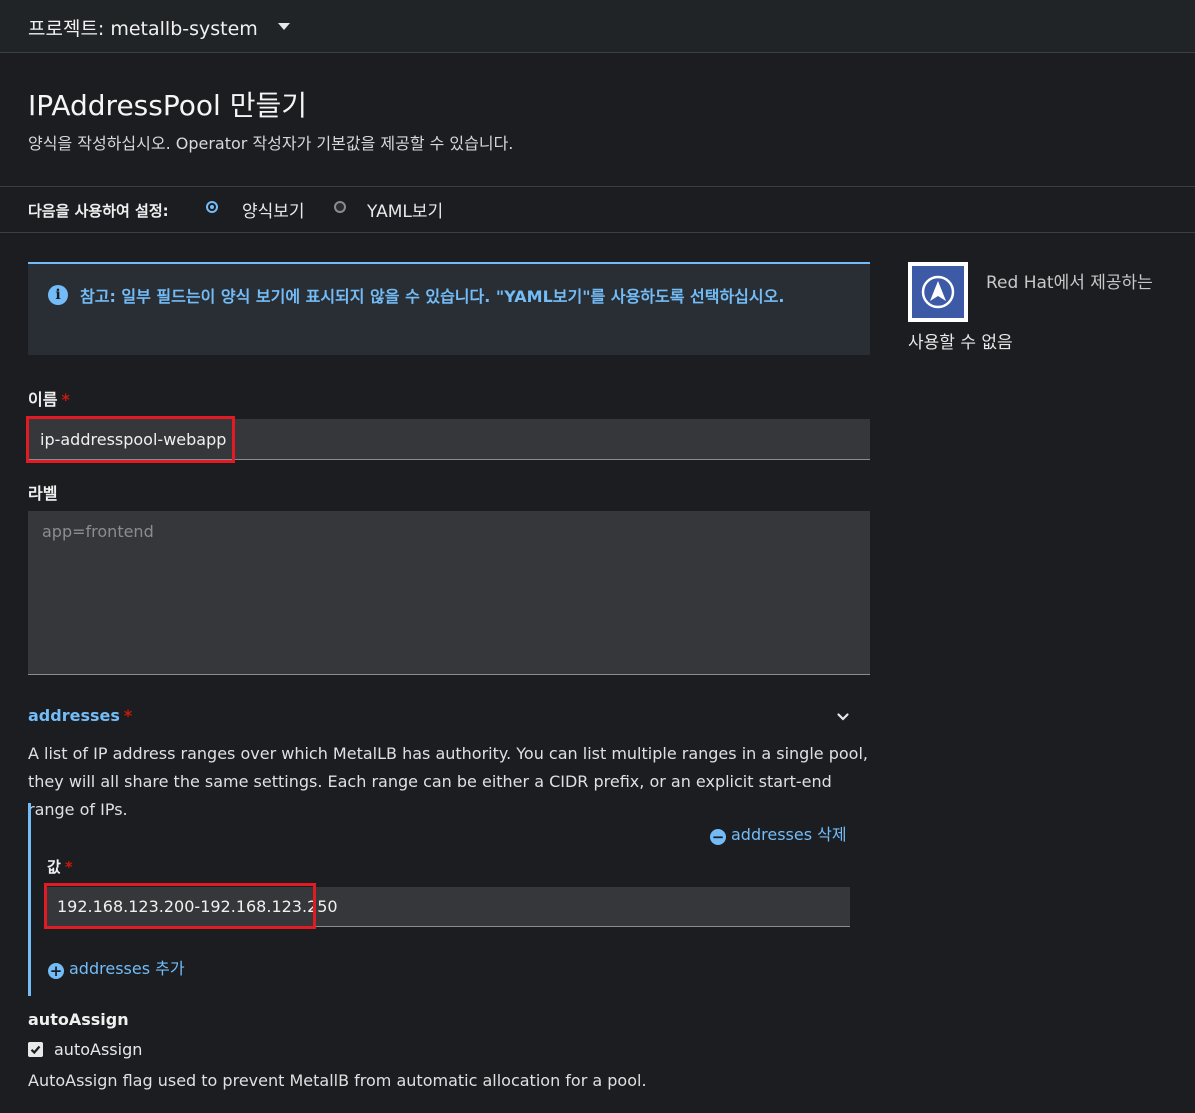 Image resolution: width=1195 pixels, height=1113 pixels. What do you see at coordinates (449, 593) in the screenshot?
I see `labels-input` at bounding box center [449, 593].